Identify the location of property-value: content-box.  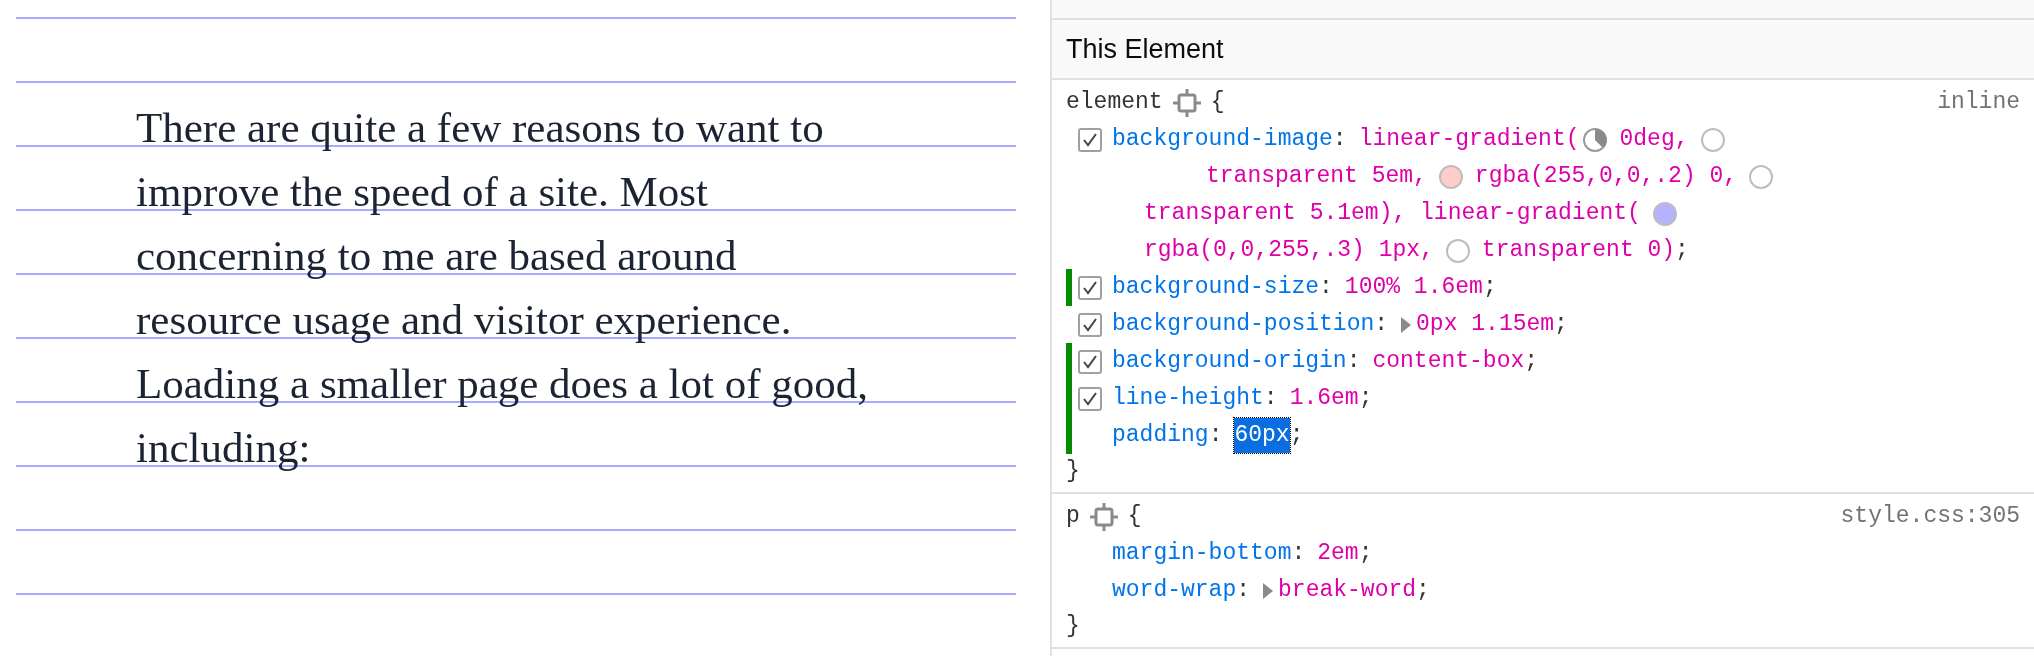
(1448, 361).